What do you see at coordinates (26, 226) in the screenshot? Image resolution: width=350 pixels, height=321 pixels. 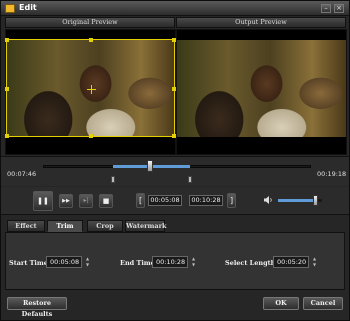 I see `tab-effect: Effect` at bounding box center [26, 226].